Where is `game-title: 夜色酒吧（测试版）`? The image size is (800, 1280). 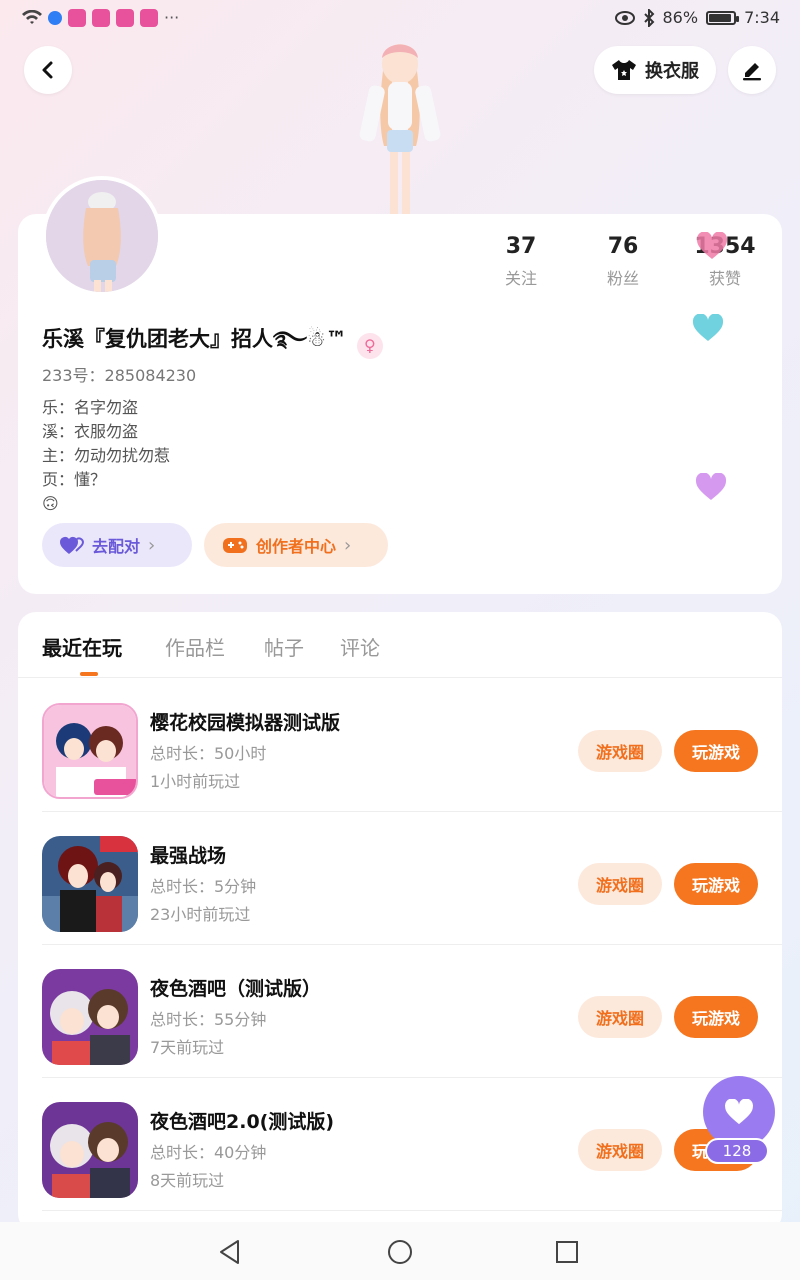 game-title: 夜色酒吧（测试版） is located at coordinates (236, 989).